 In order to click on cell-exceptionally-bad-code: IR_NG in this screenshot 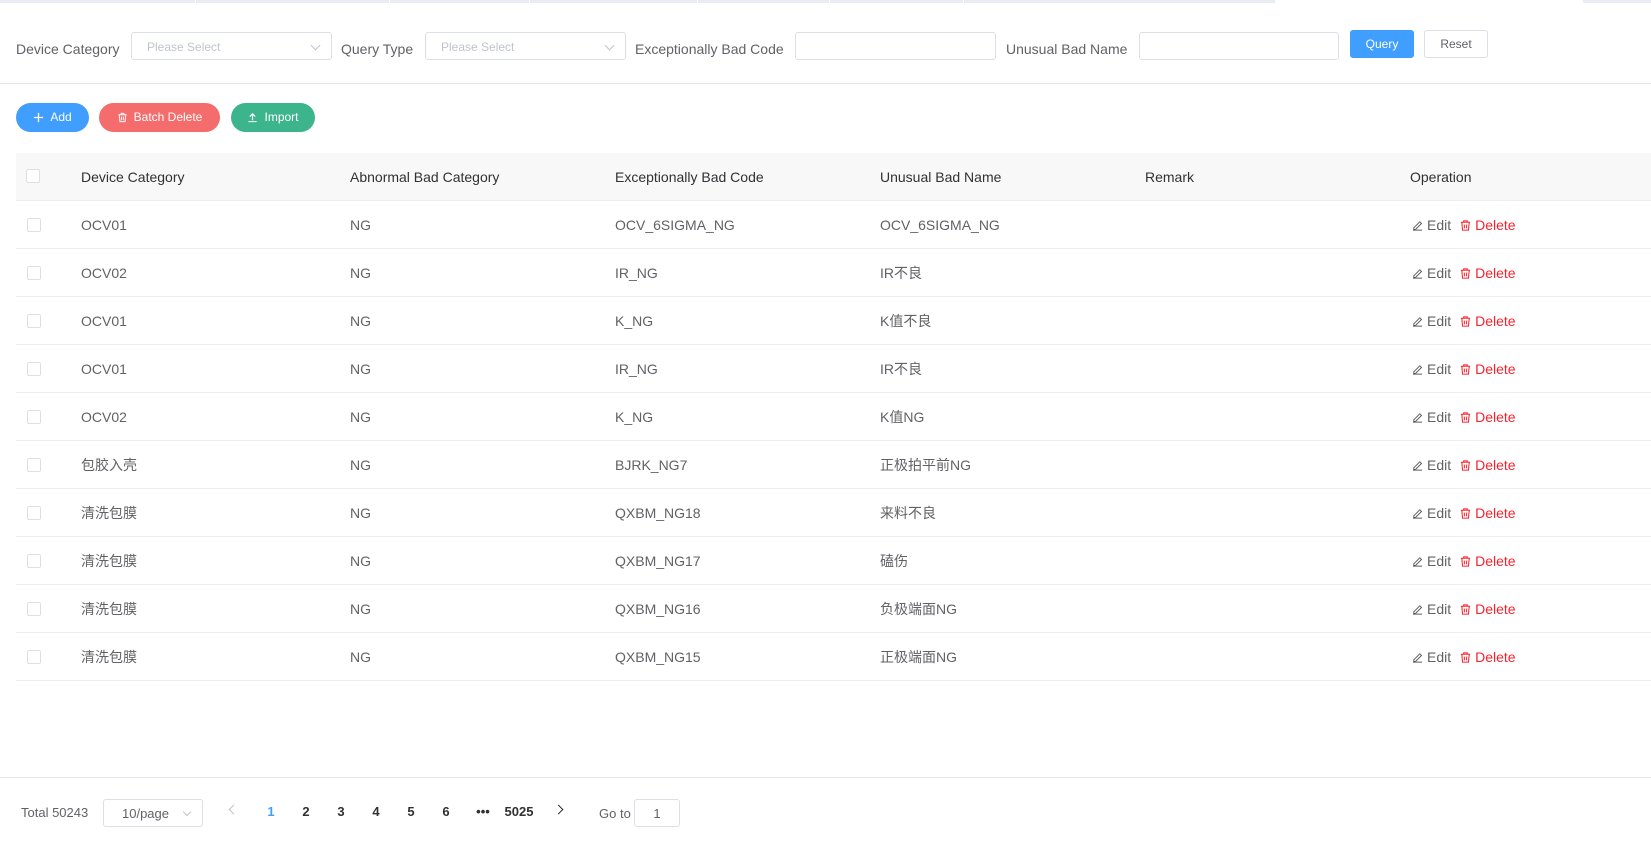, I will do `click(636, 273)`.